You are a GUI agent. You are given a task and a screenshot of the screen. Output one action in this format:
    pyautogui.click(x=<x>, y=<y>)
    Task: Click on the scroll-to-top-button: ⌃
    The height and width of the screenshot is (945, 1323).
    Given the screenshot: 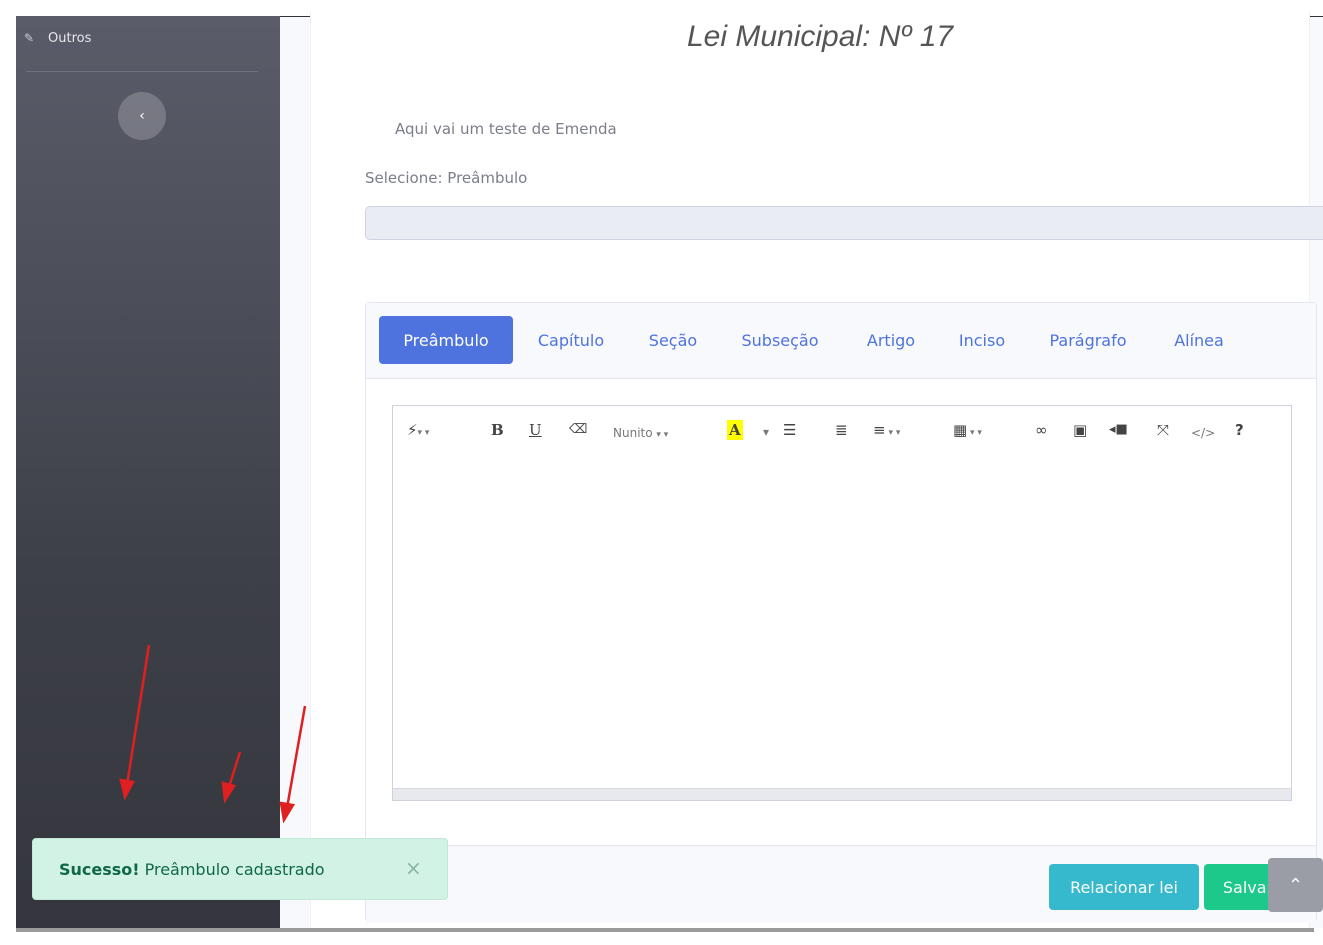 What is the action you would take?
    pyautogui.click(x=1295, y=885)
    